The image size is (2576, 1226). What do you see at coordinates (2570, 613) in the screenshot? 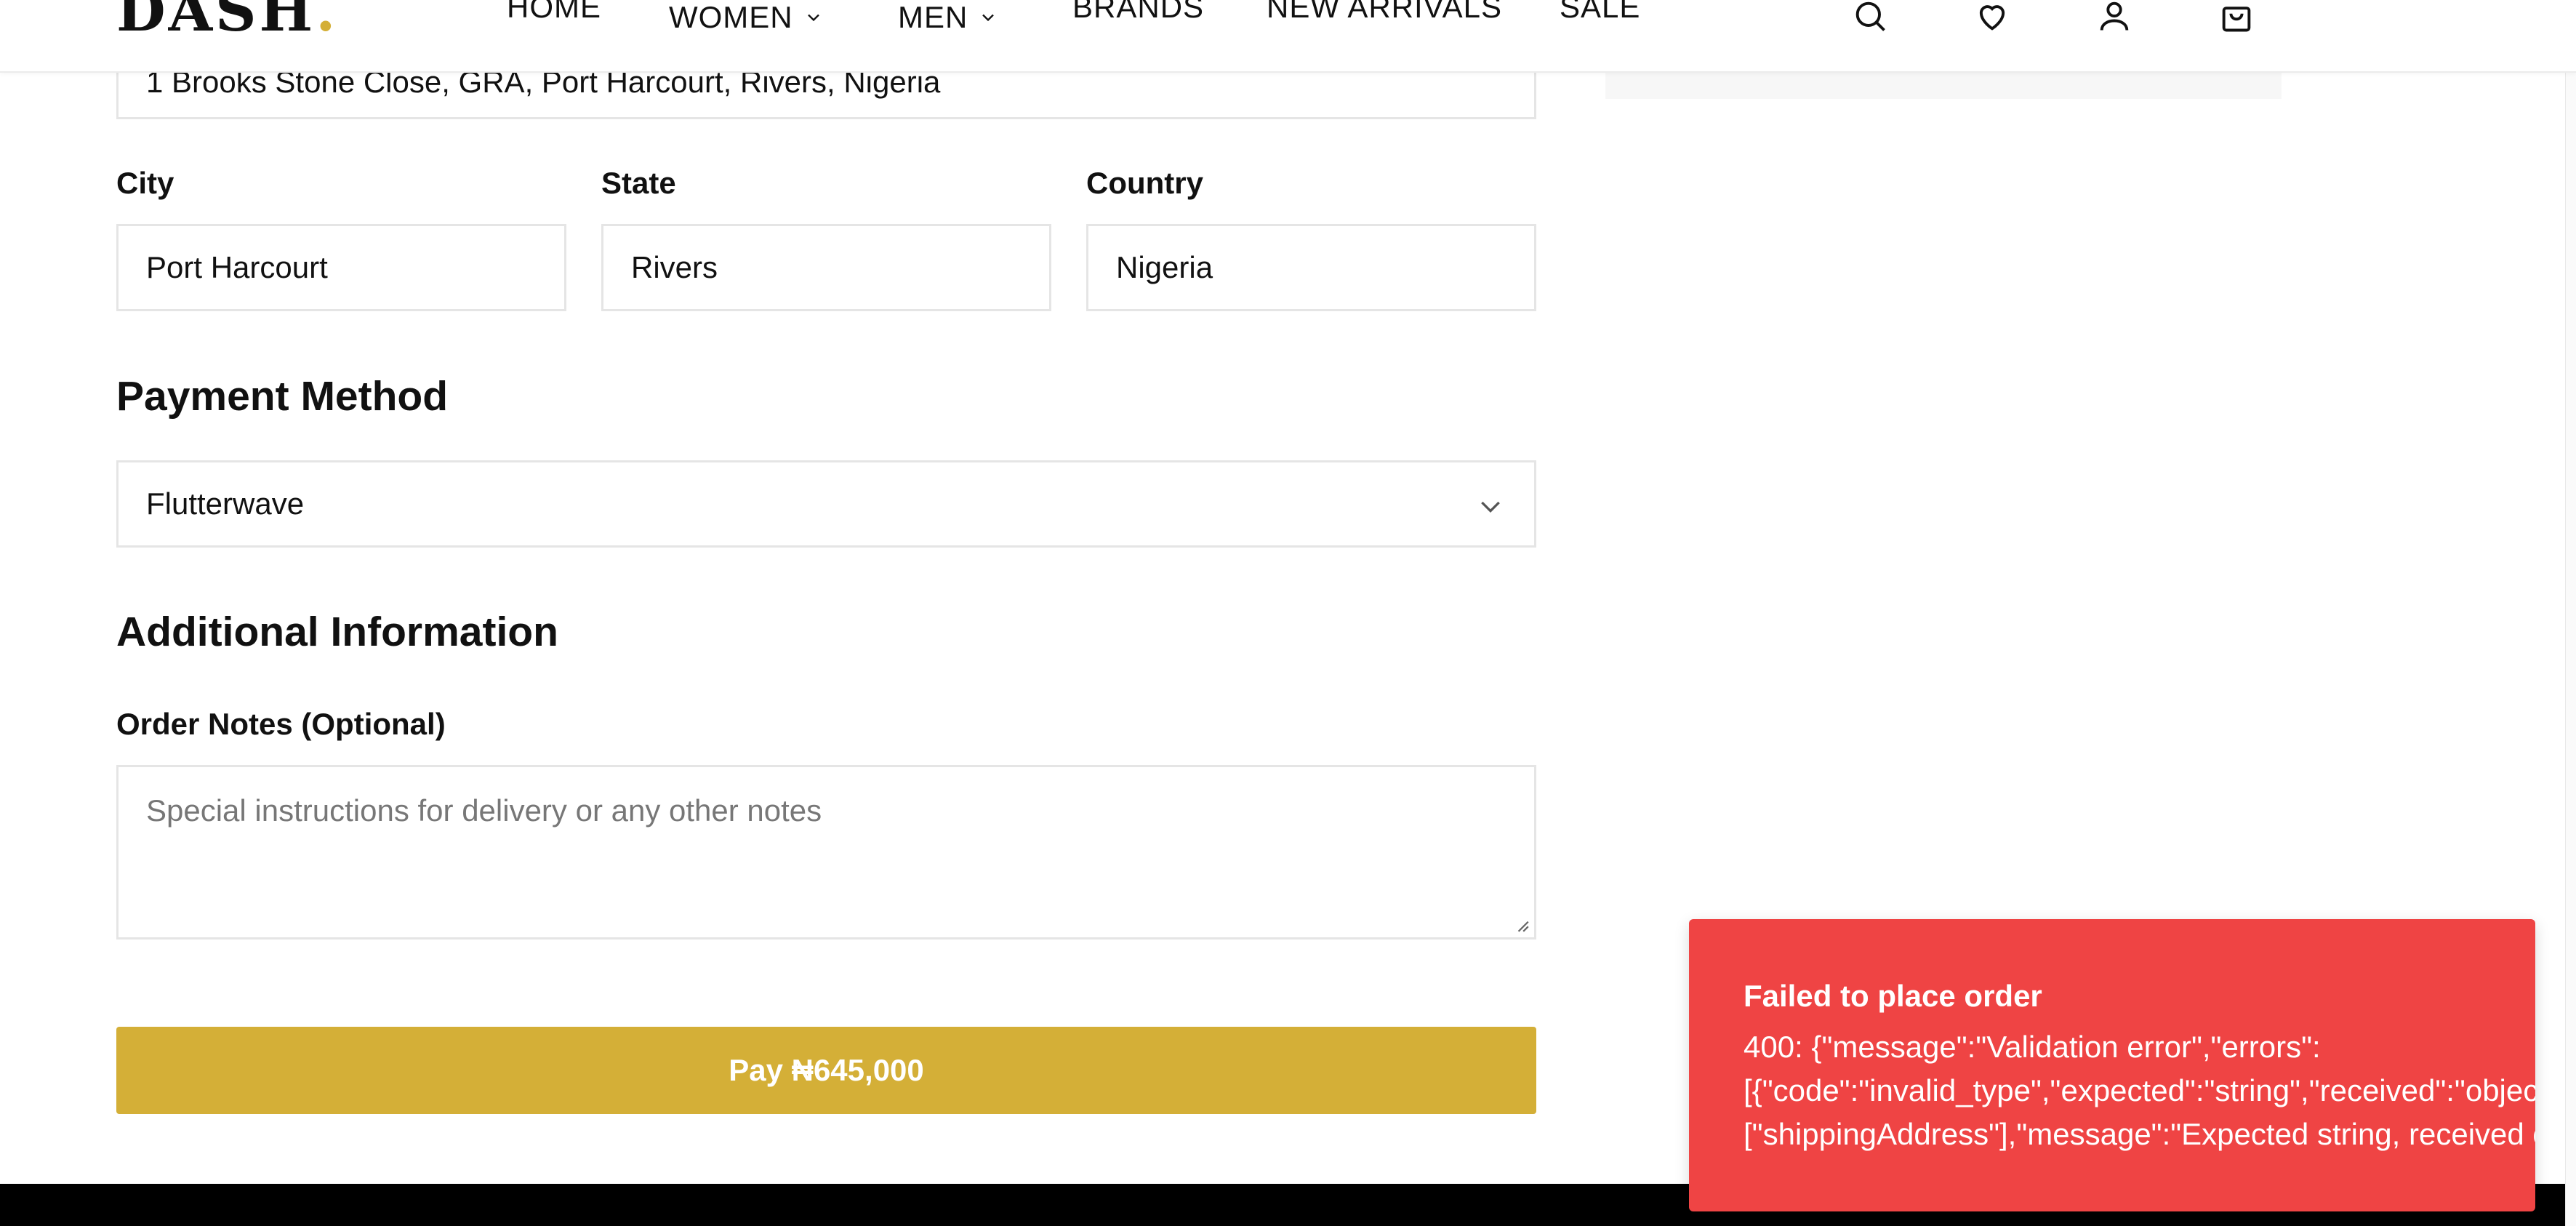
I see `scrollbar` at bounding box center [2570, 613].